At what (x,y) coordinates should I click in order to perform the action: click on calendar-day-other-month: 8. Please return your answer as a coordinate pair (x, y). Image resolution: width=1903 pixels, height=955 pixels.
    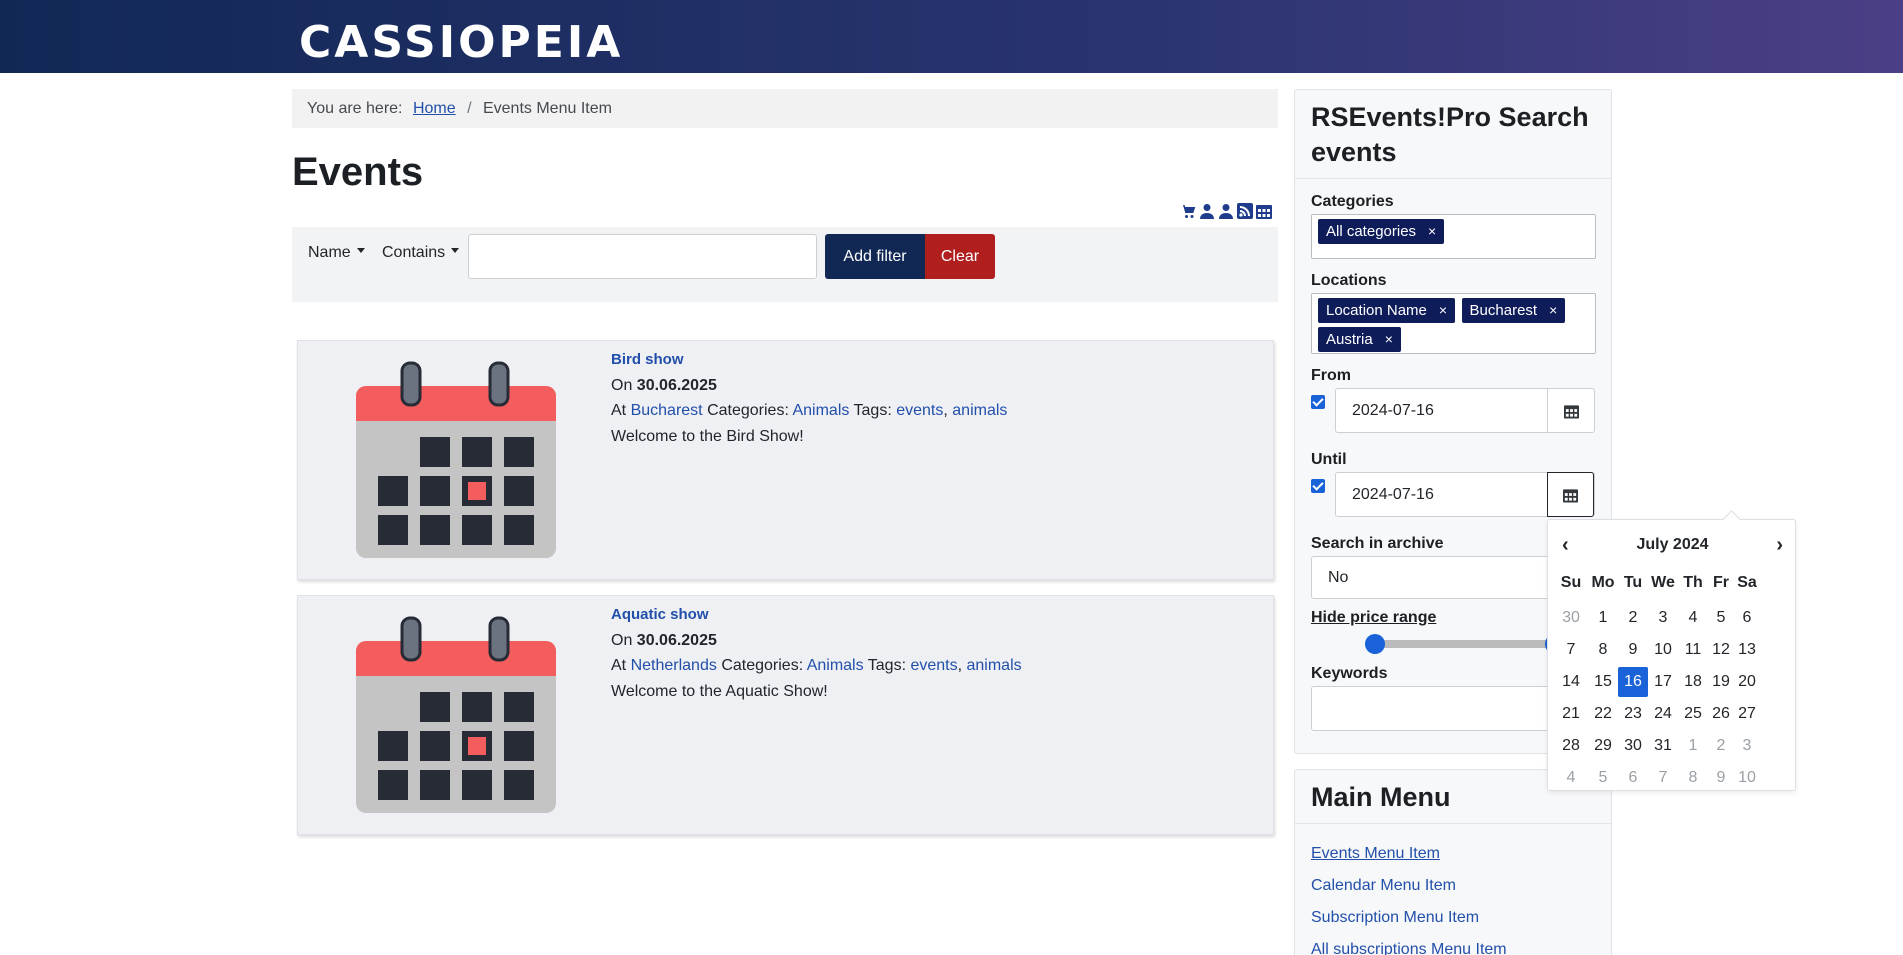
    Looking at the image, I should click on (1693, 778).